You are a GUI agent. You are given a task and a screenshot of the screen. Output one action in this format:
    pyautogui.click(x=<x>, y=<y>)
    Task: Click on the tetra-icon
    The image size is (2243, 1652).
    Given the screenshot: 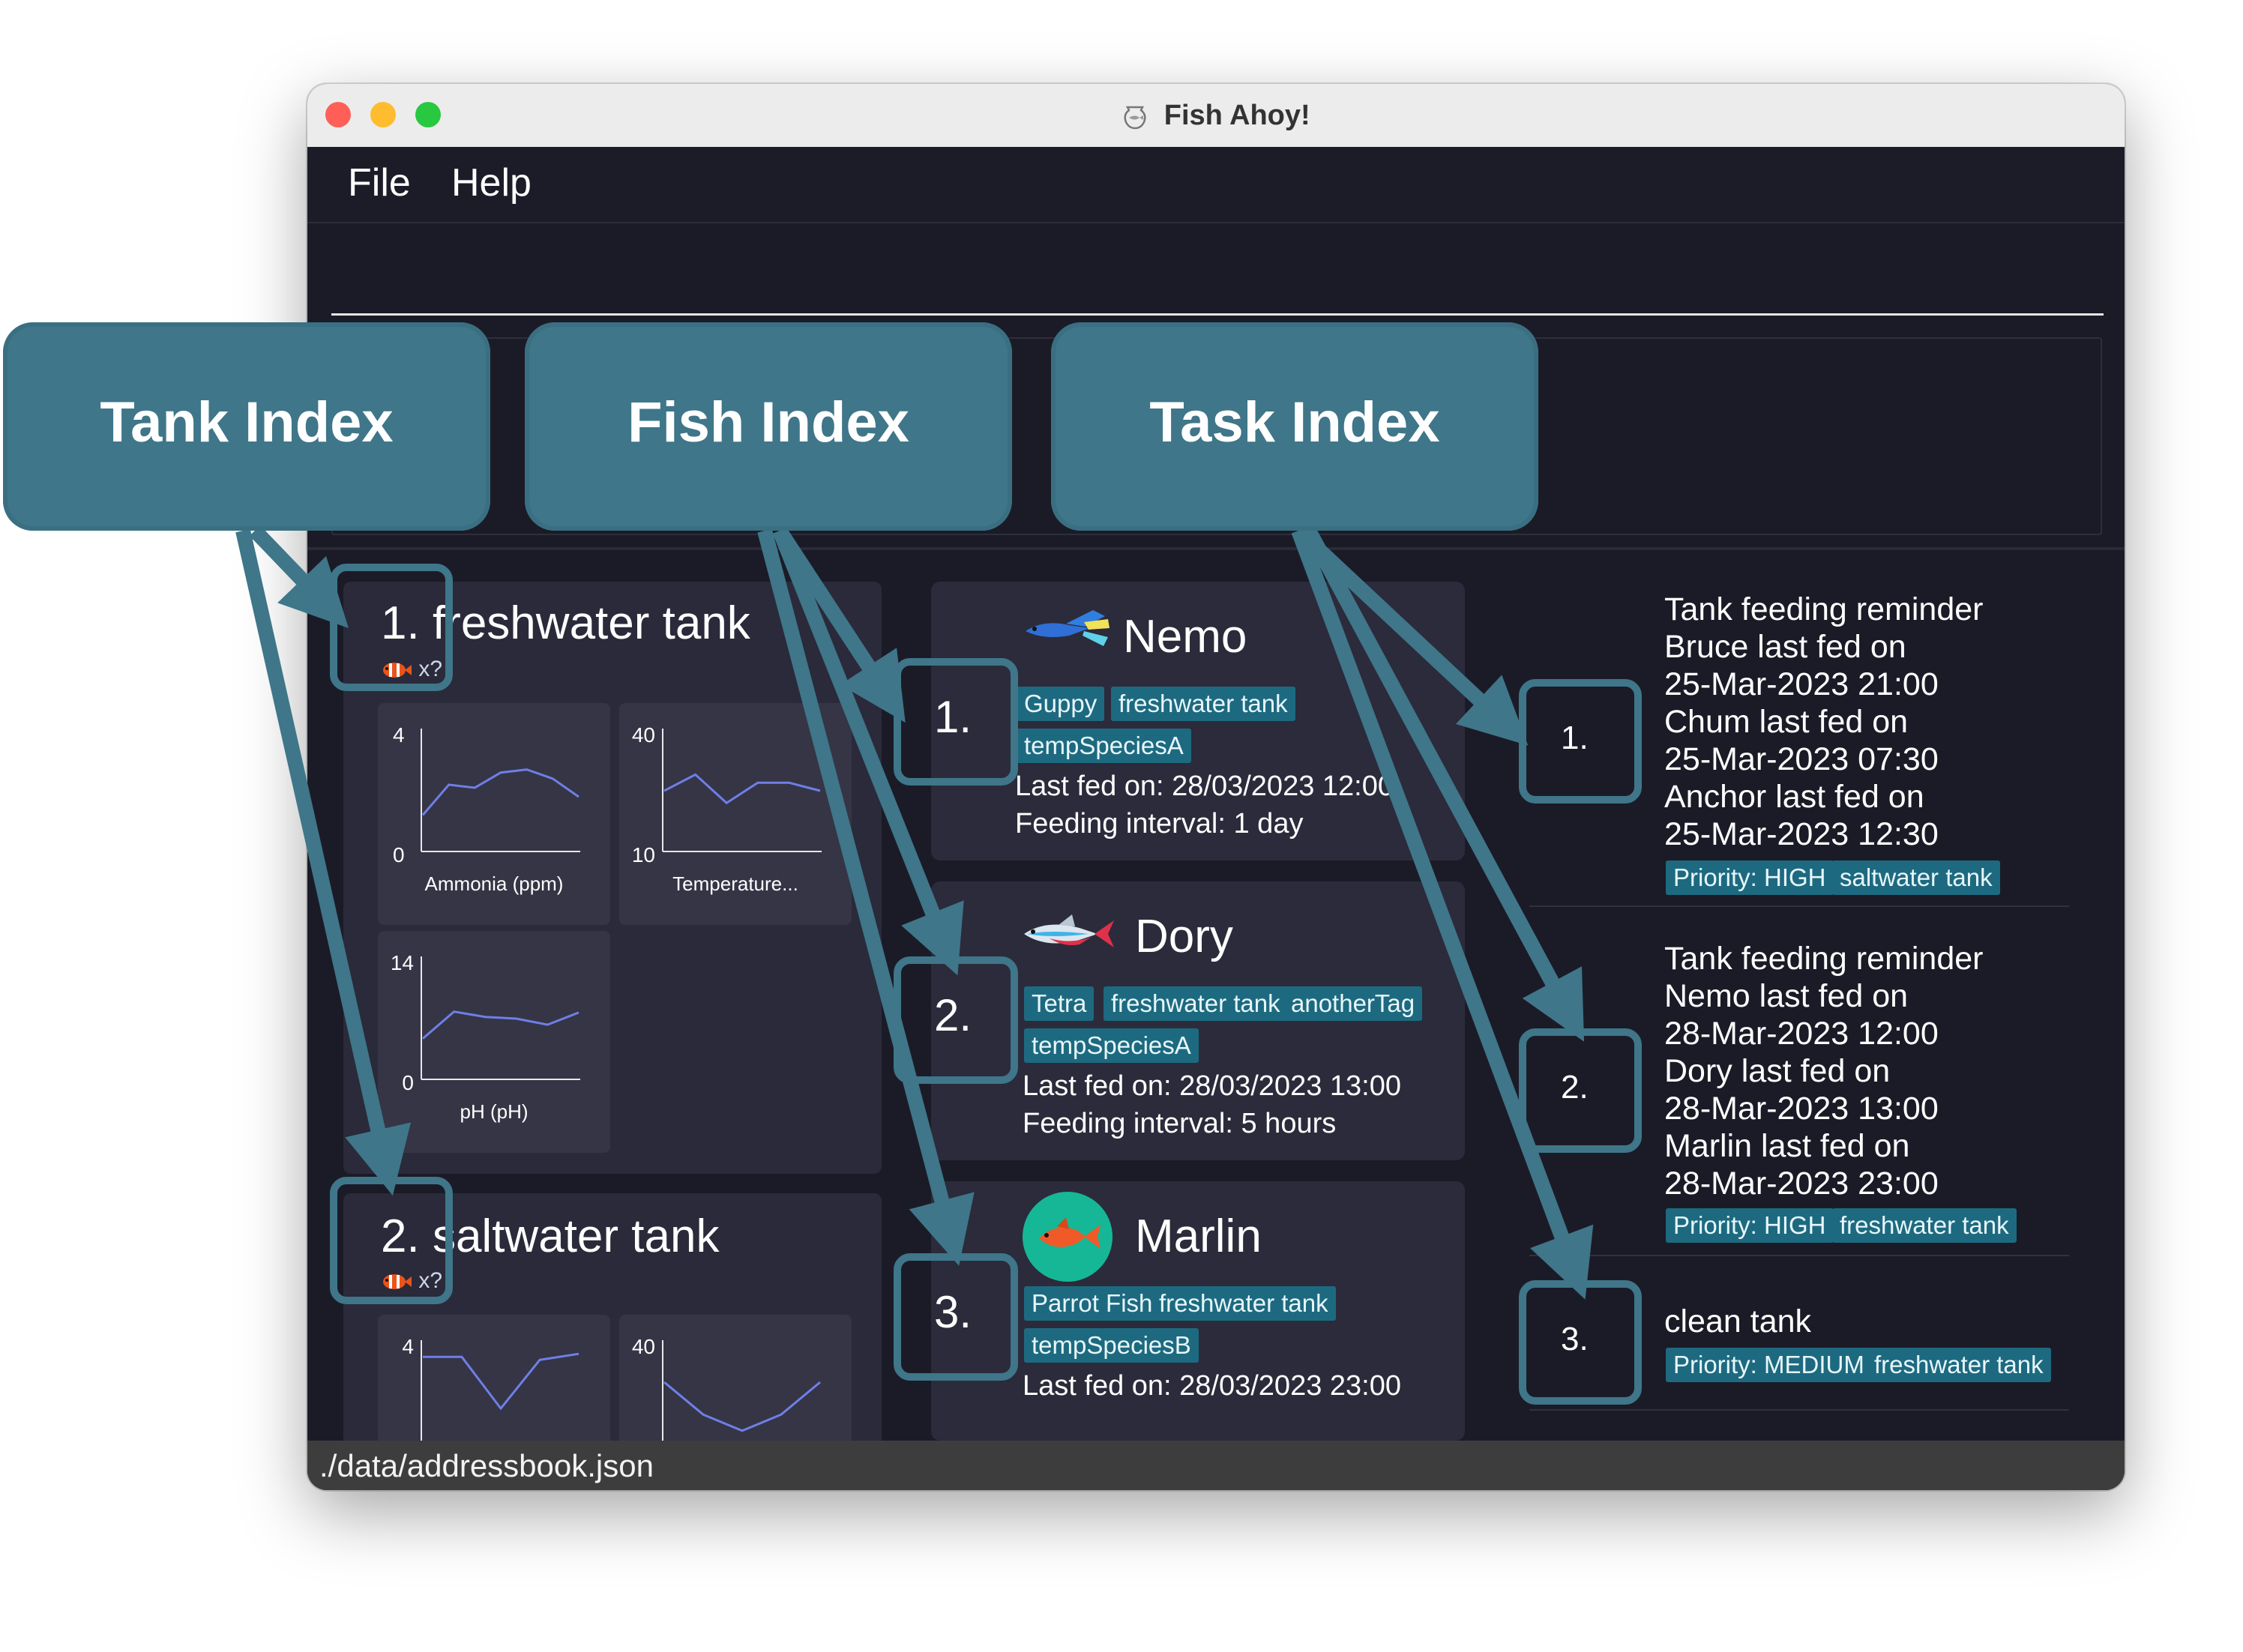 What is the action you would take?
    pyautogui.click(x=1068, y=935)
    